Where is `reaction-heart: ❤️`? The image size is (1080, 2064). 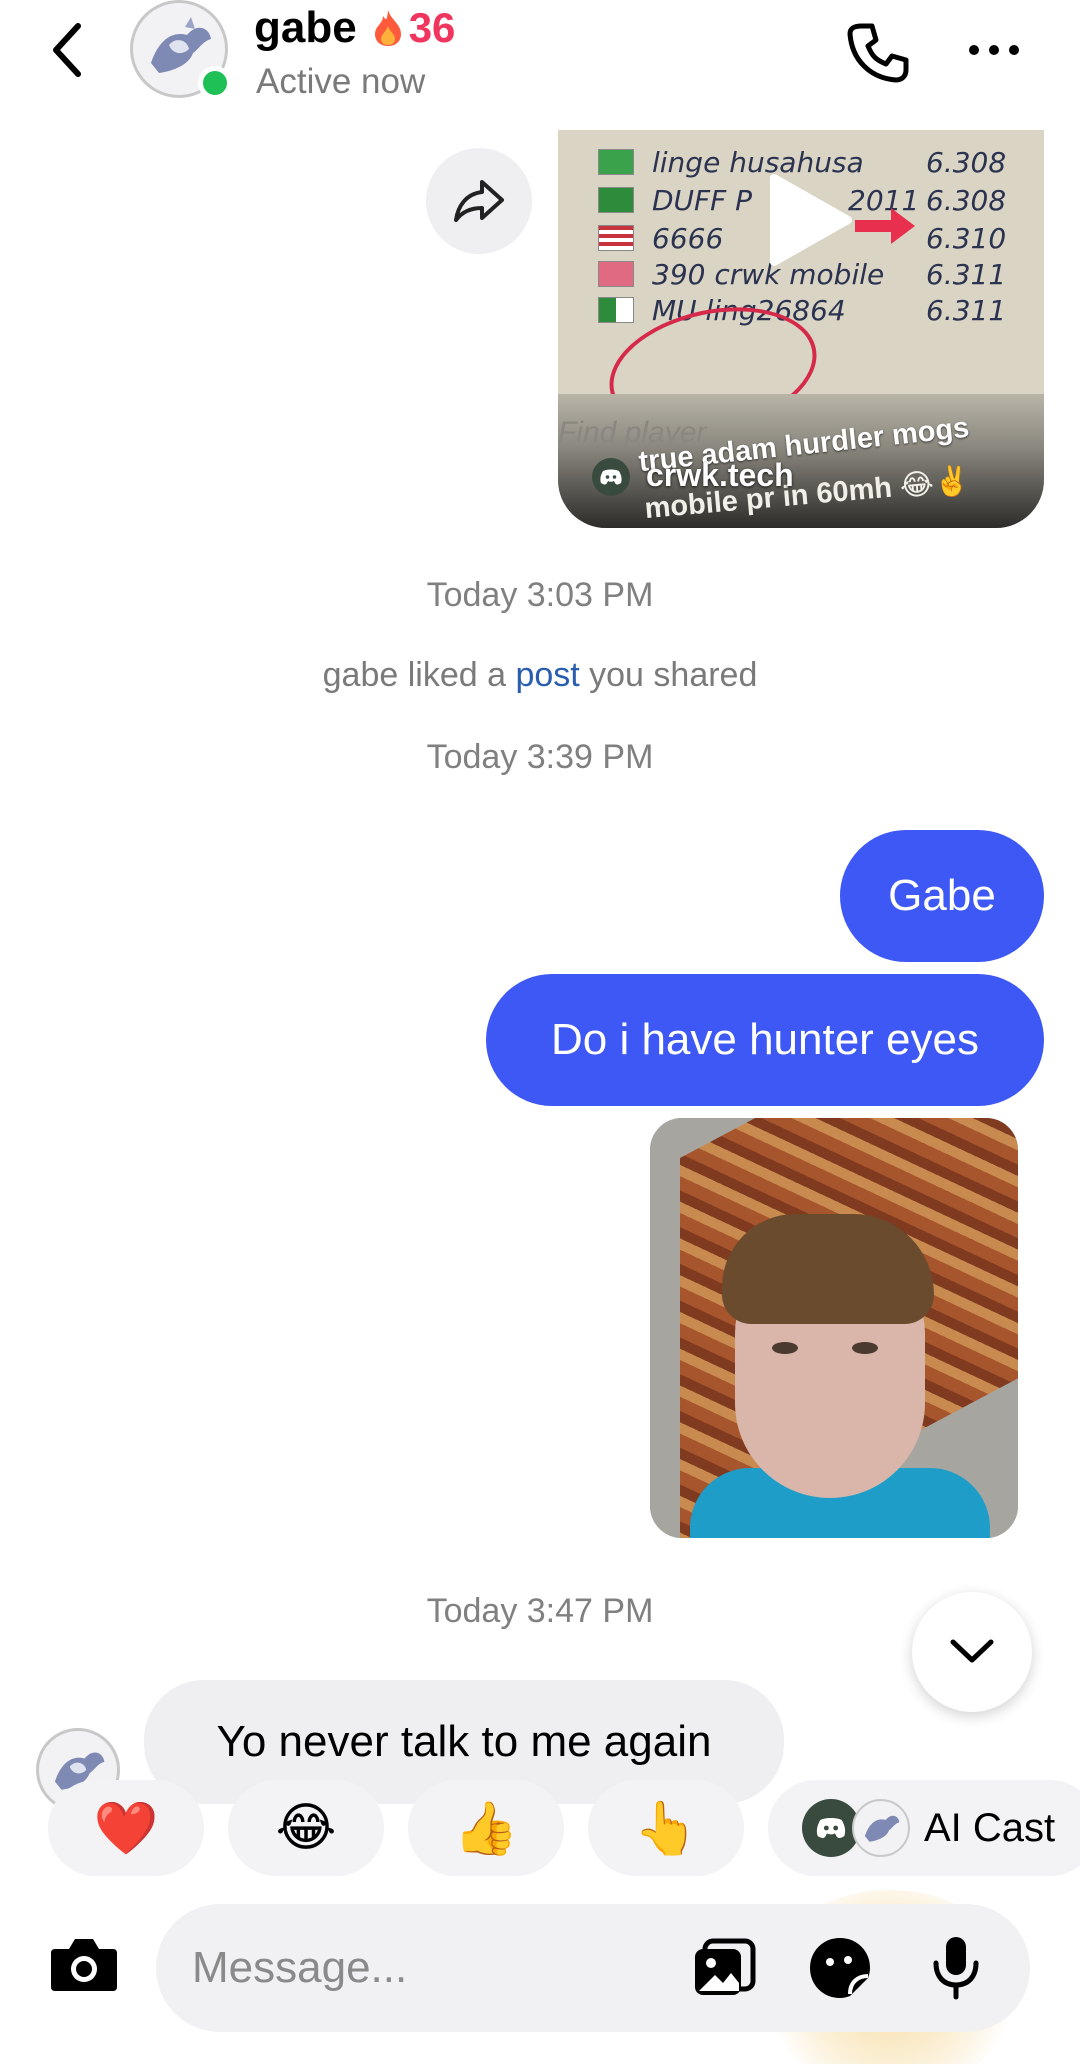
reaction-heart: ❤️ is located at coordinates (126, 1828).